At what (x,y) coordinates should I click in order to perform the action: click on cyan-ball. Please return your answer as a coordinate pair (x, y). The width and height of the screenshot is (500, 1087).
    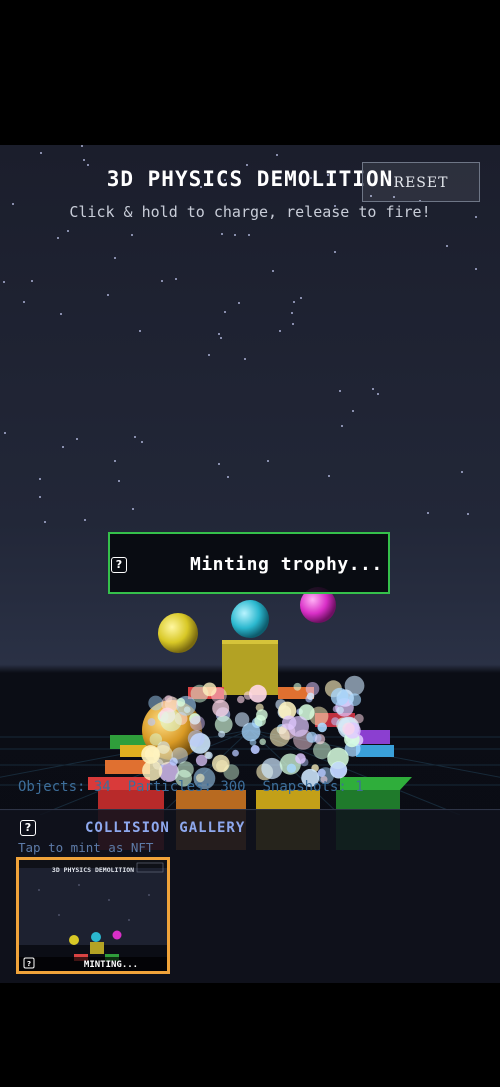
    Looking at the image, I should click on (250, 619).